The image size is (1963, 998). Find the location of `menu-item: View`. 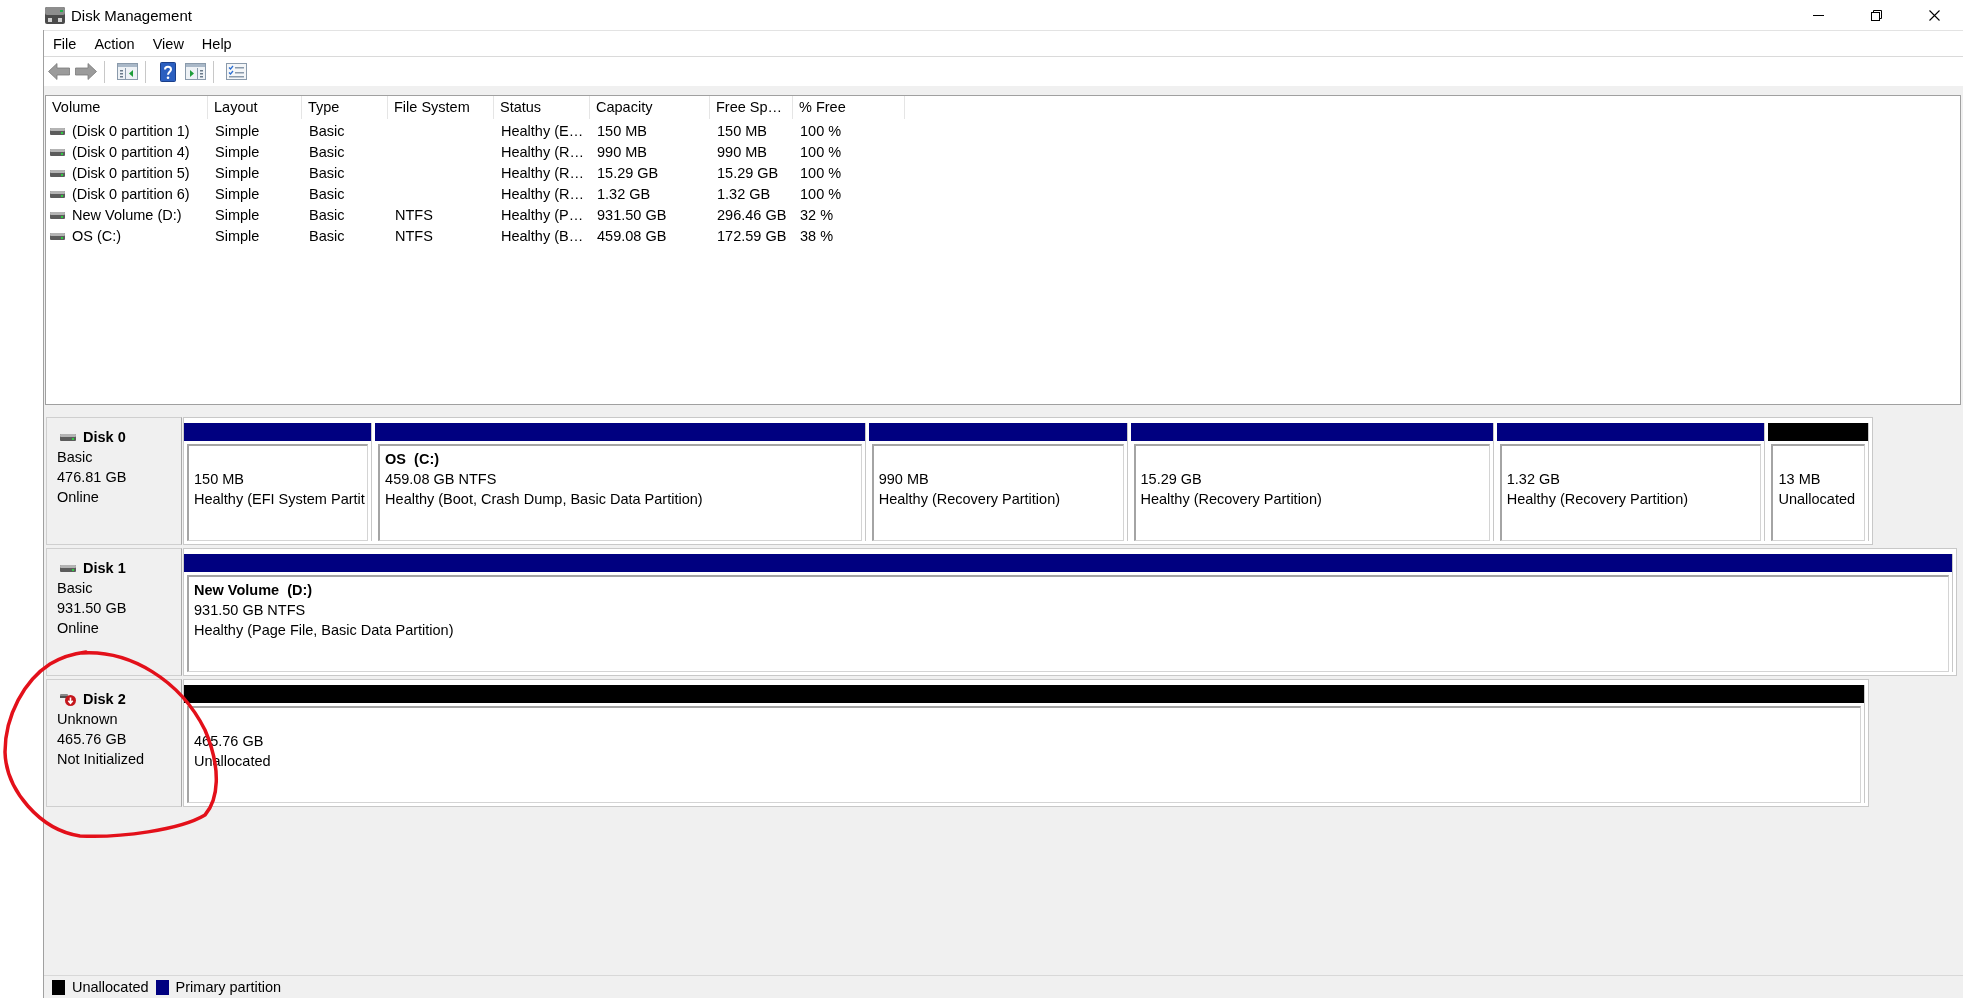

menu-item: View is located at coordinates (168, 43).